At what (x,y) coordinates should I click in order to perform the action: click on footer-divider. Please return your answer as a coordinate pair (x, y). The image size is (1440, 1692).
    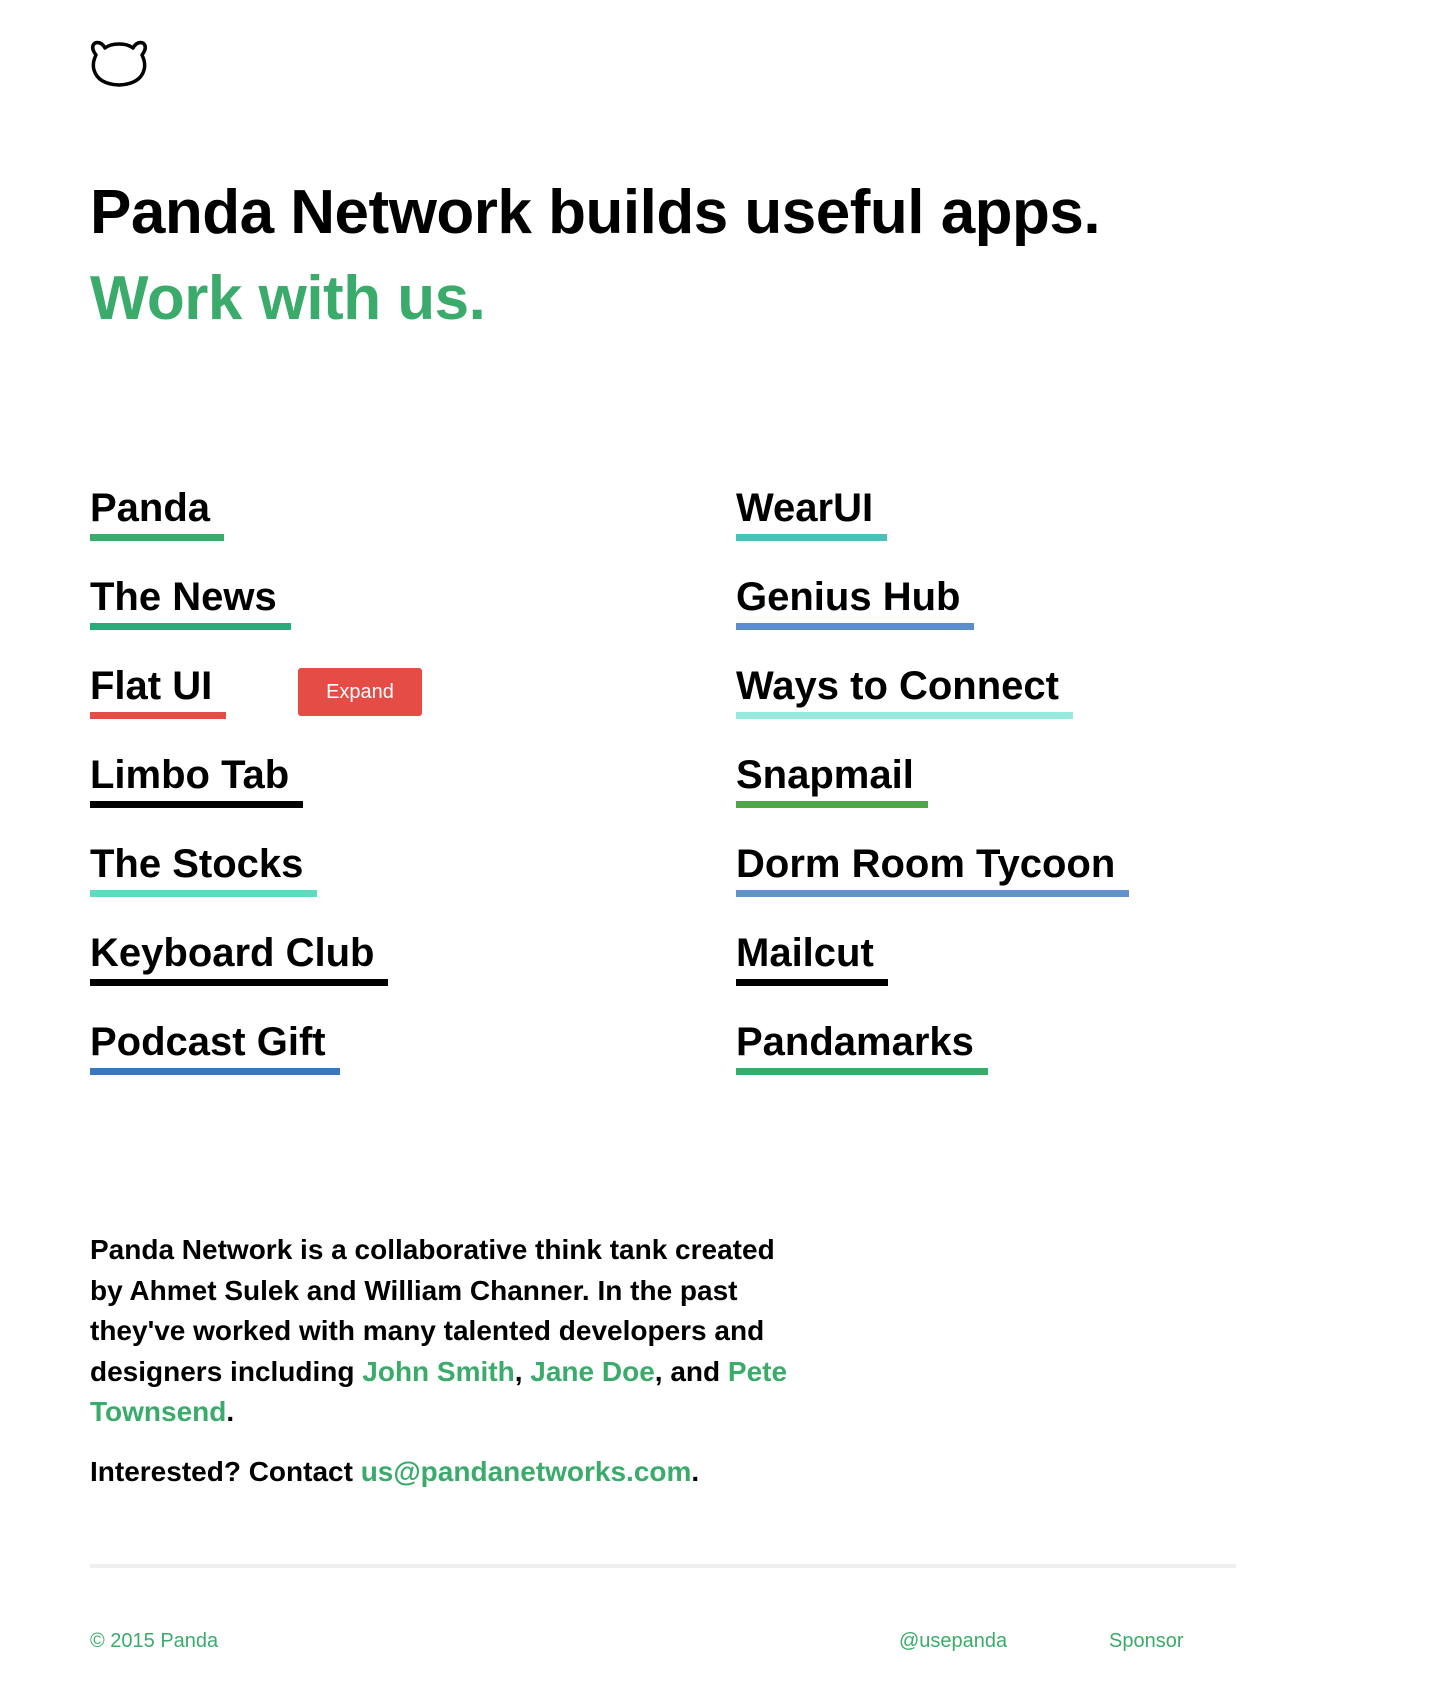
    Looking at the image, I should click on (663, 1566).